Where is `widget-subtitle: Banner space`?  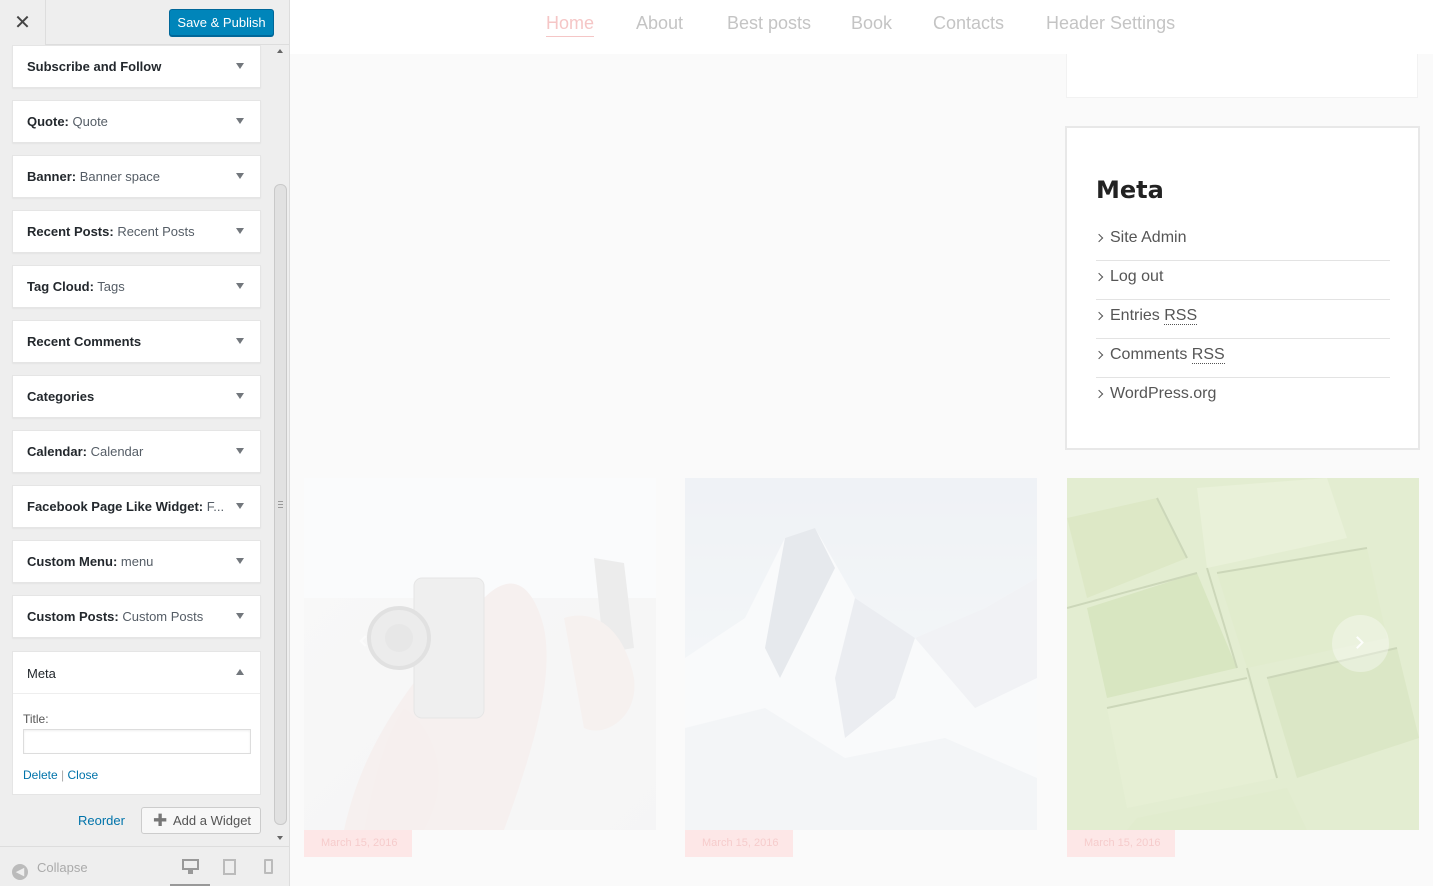
widget-subtitle: Banner space is located at coordinates (118, 176).